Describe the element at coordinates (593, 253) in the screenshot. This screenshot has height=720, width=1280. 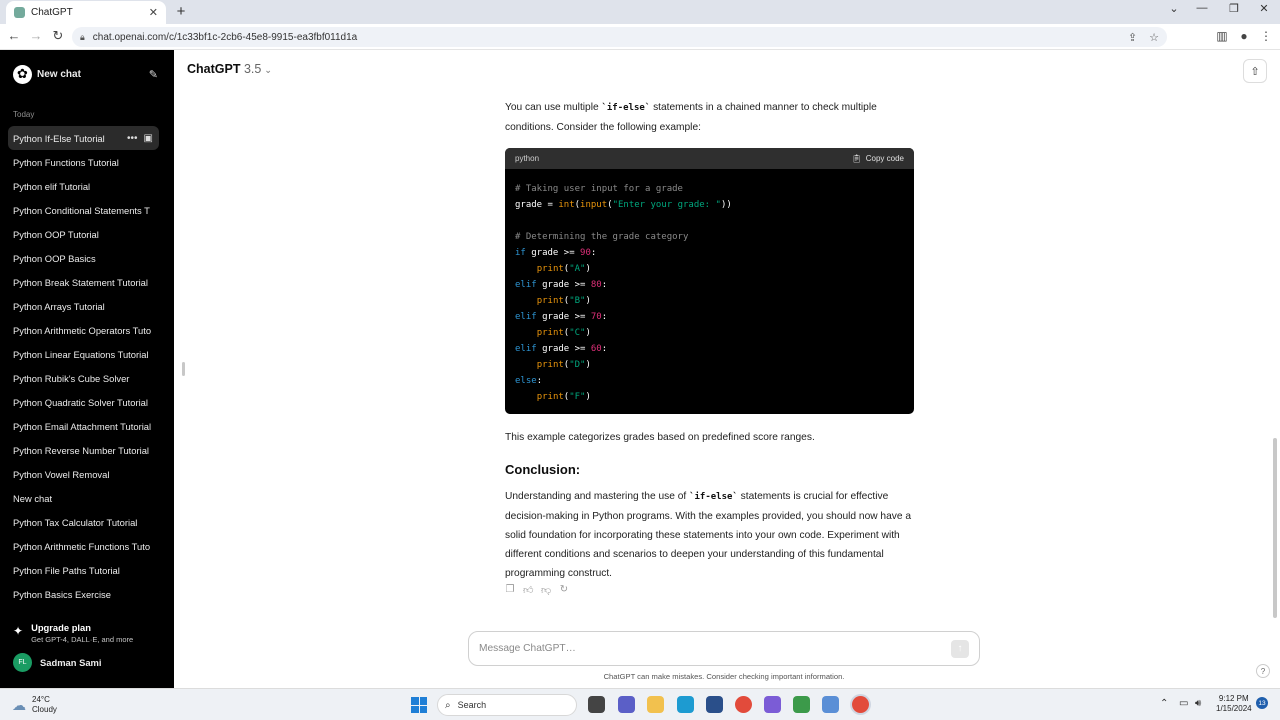
I see `code-token: :` at that location.